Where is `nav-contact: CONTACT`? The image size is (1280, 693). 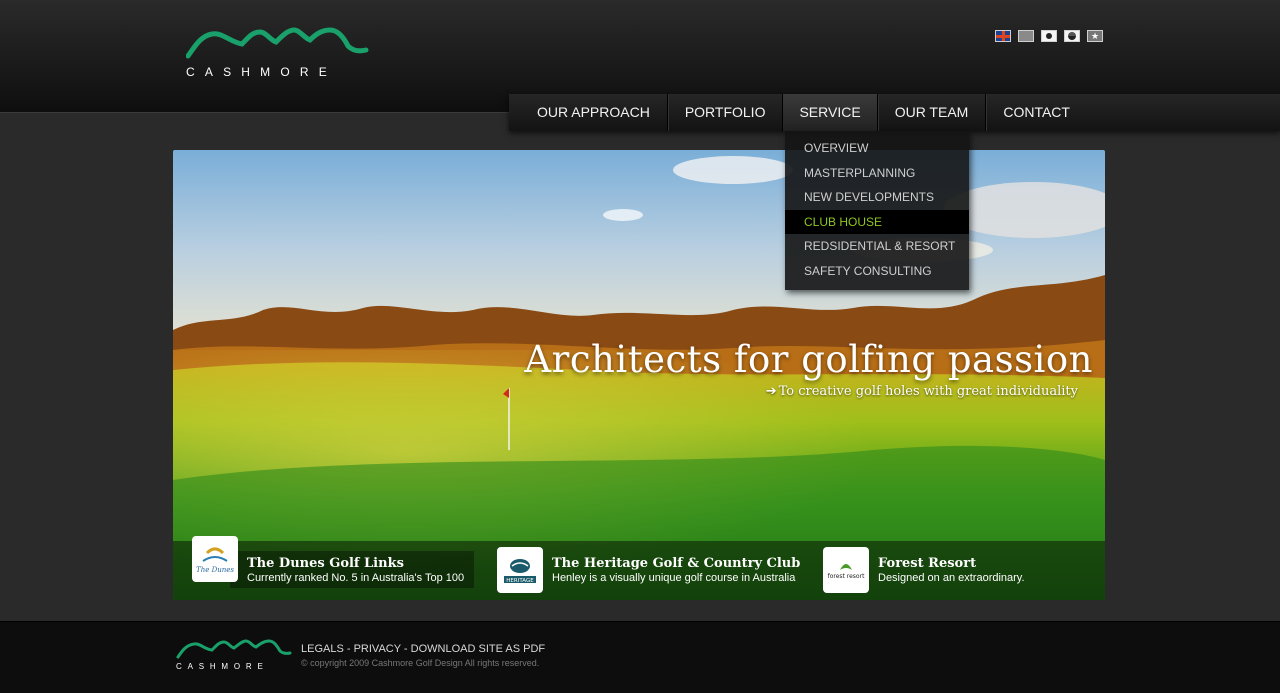
nav-contact: CONTACT is located at coordinates (1036, 112).